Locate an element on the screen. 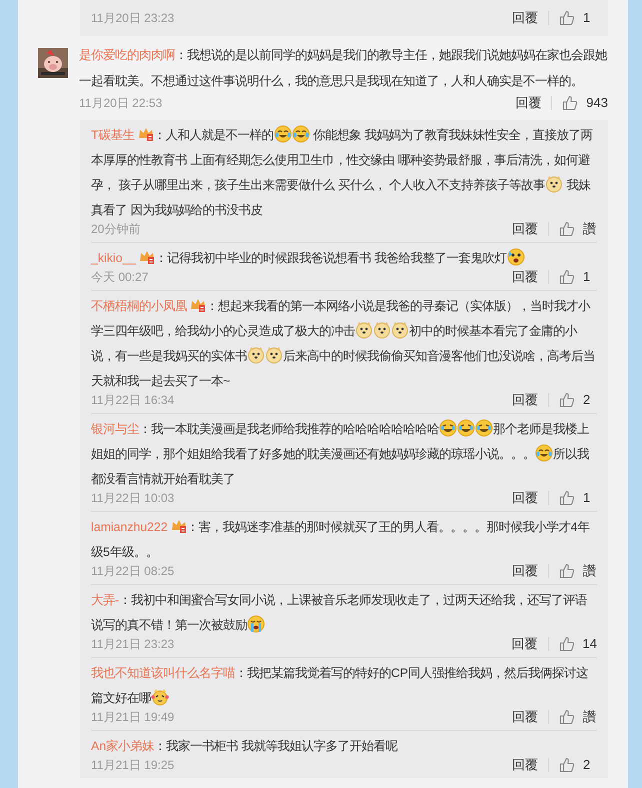  timestamp: 11月21日 19:25 is located at coordinates (132, 765).